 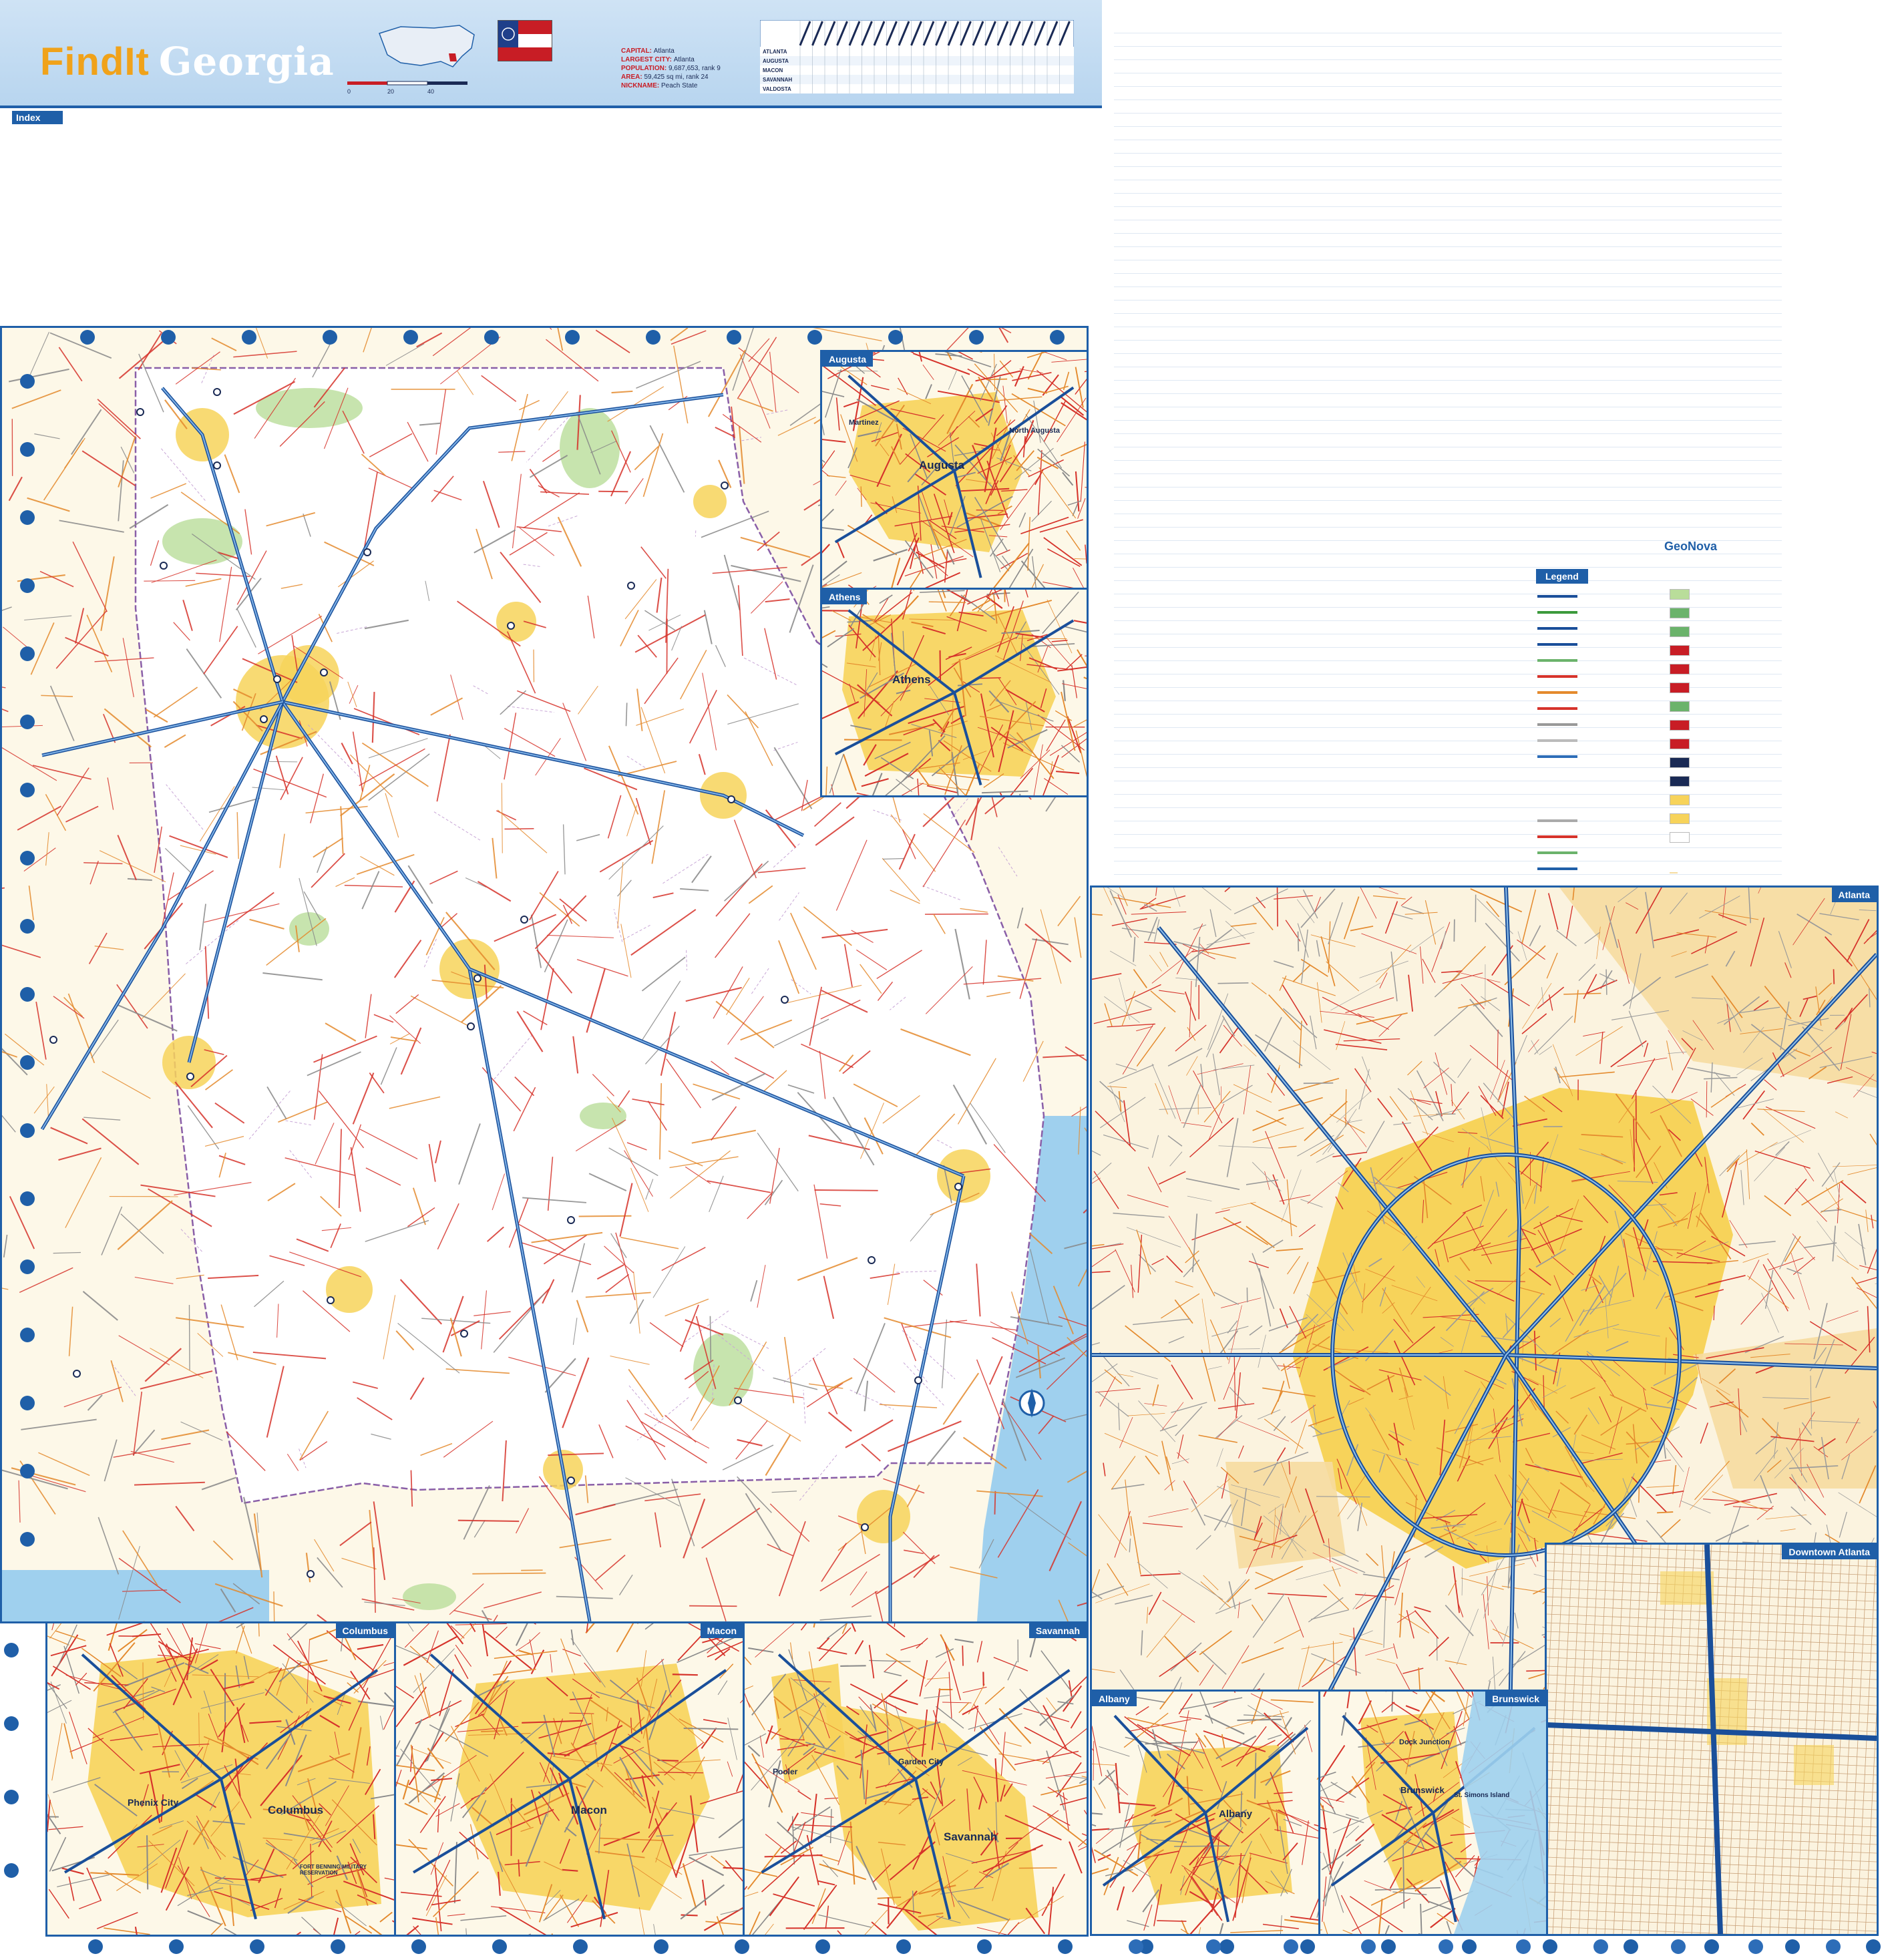 I want to click on downtown-atlanta-inset: Downtown Atlanta, so click(x=1712, y=1739).